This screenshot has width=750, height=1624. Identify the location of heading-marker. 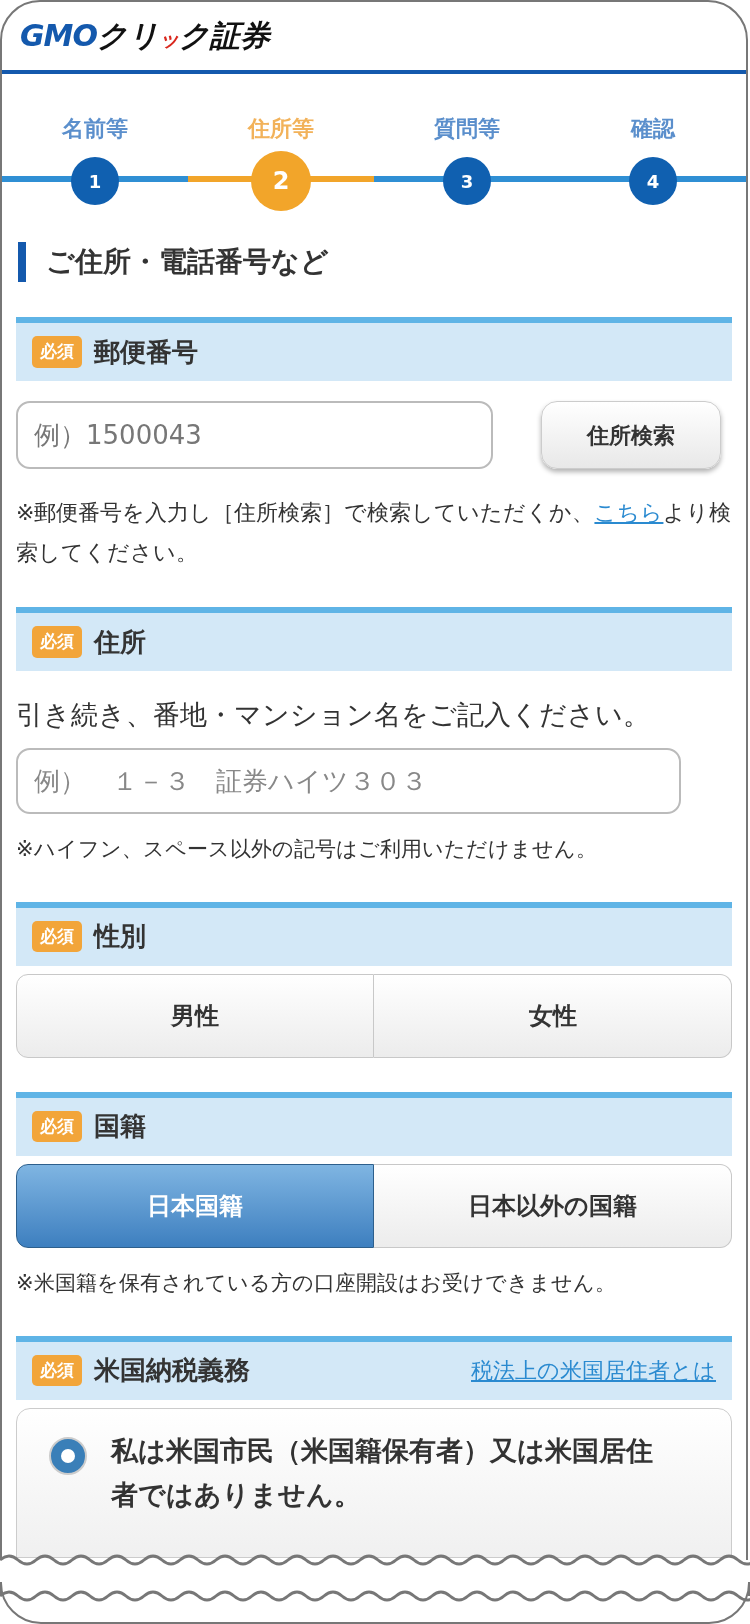
(22, 262).